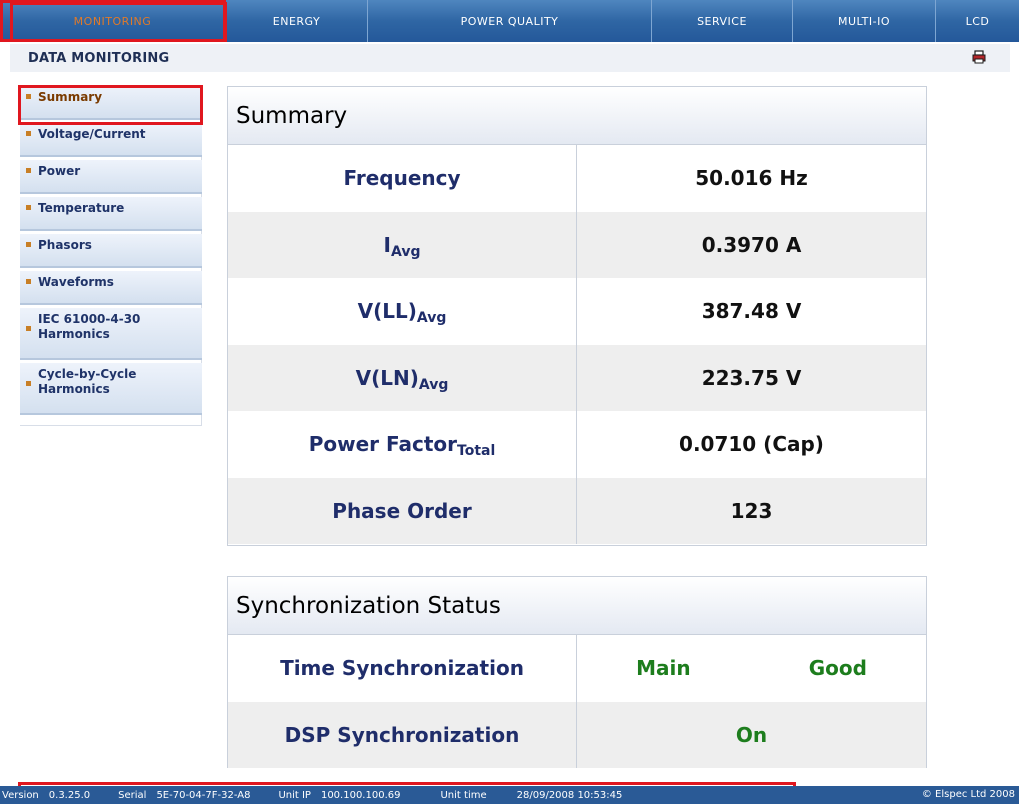  What do you see at coordinates (387, 311) in the screenshot?
I see `row-label: V(LL)` at bounding box center [387, 311].